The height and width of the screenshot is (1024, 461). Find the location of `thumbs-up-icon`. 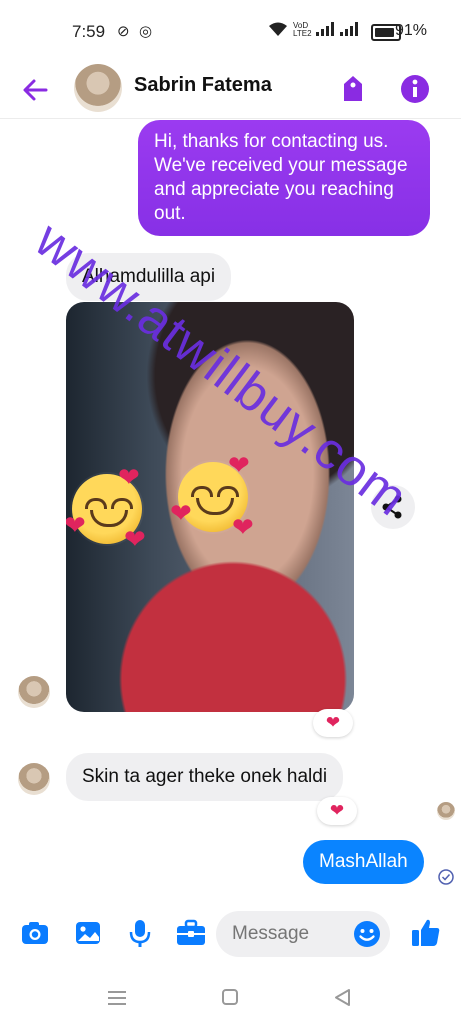

thumbs-up-icon is located at coordinates (426, 933).